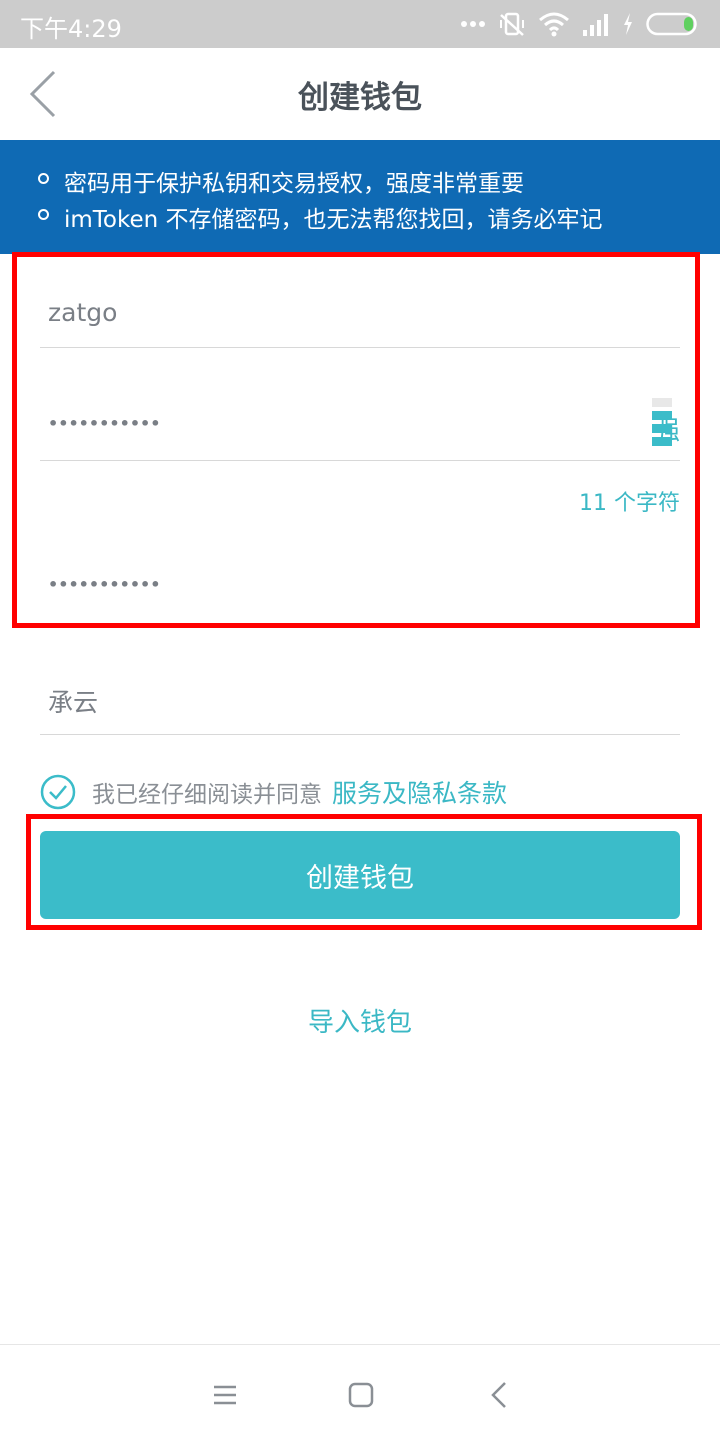 The height and width of the screenshot is (1441, 720). Describe the element at coordinates (595, 25) in the screenshot. I see `signal-icon` at that location.